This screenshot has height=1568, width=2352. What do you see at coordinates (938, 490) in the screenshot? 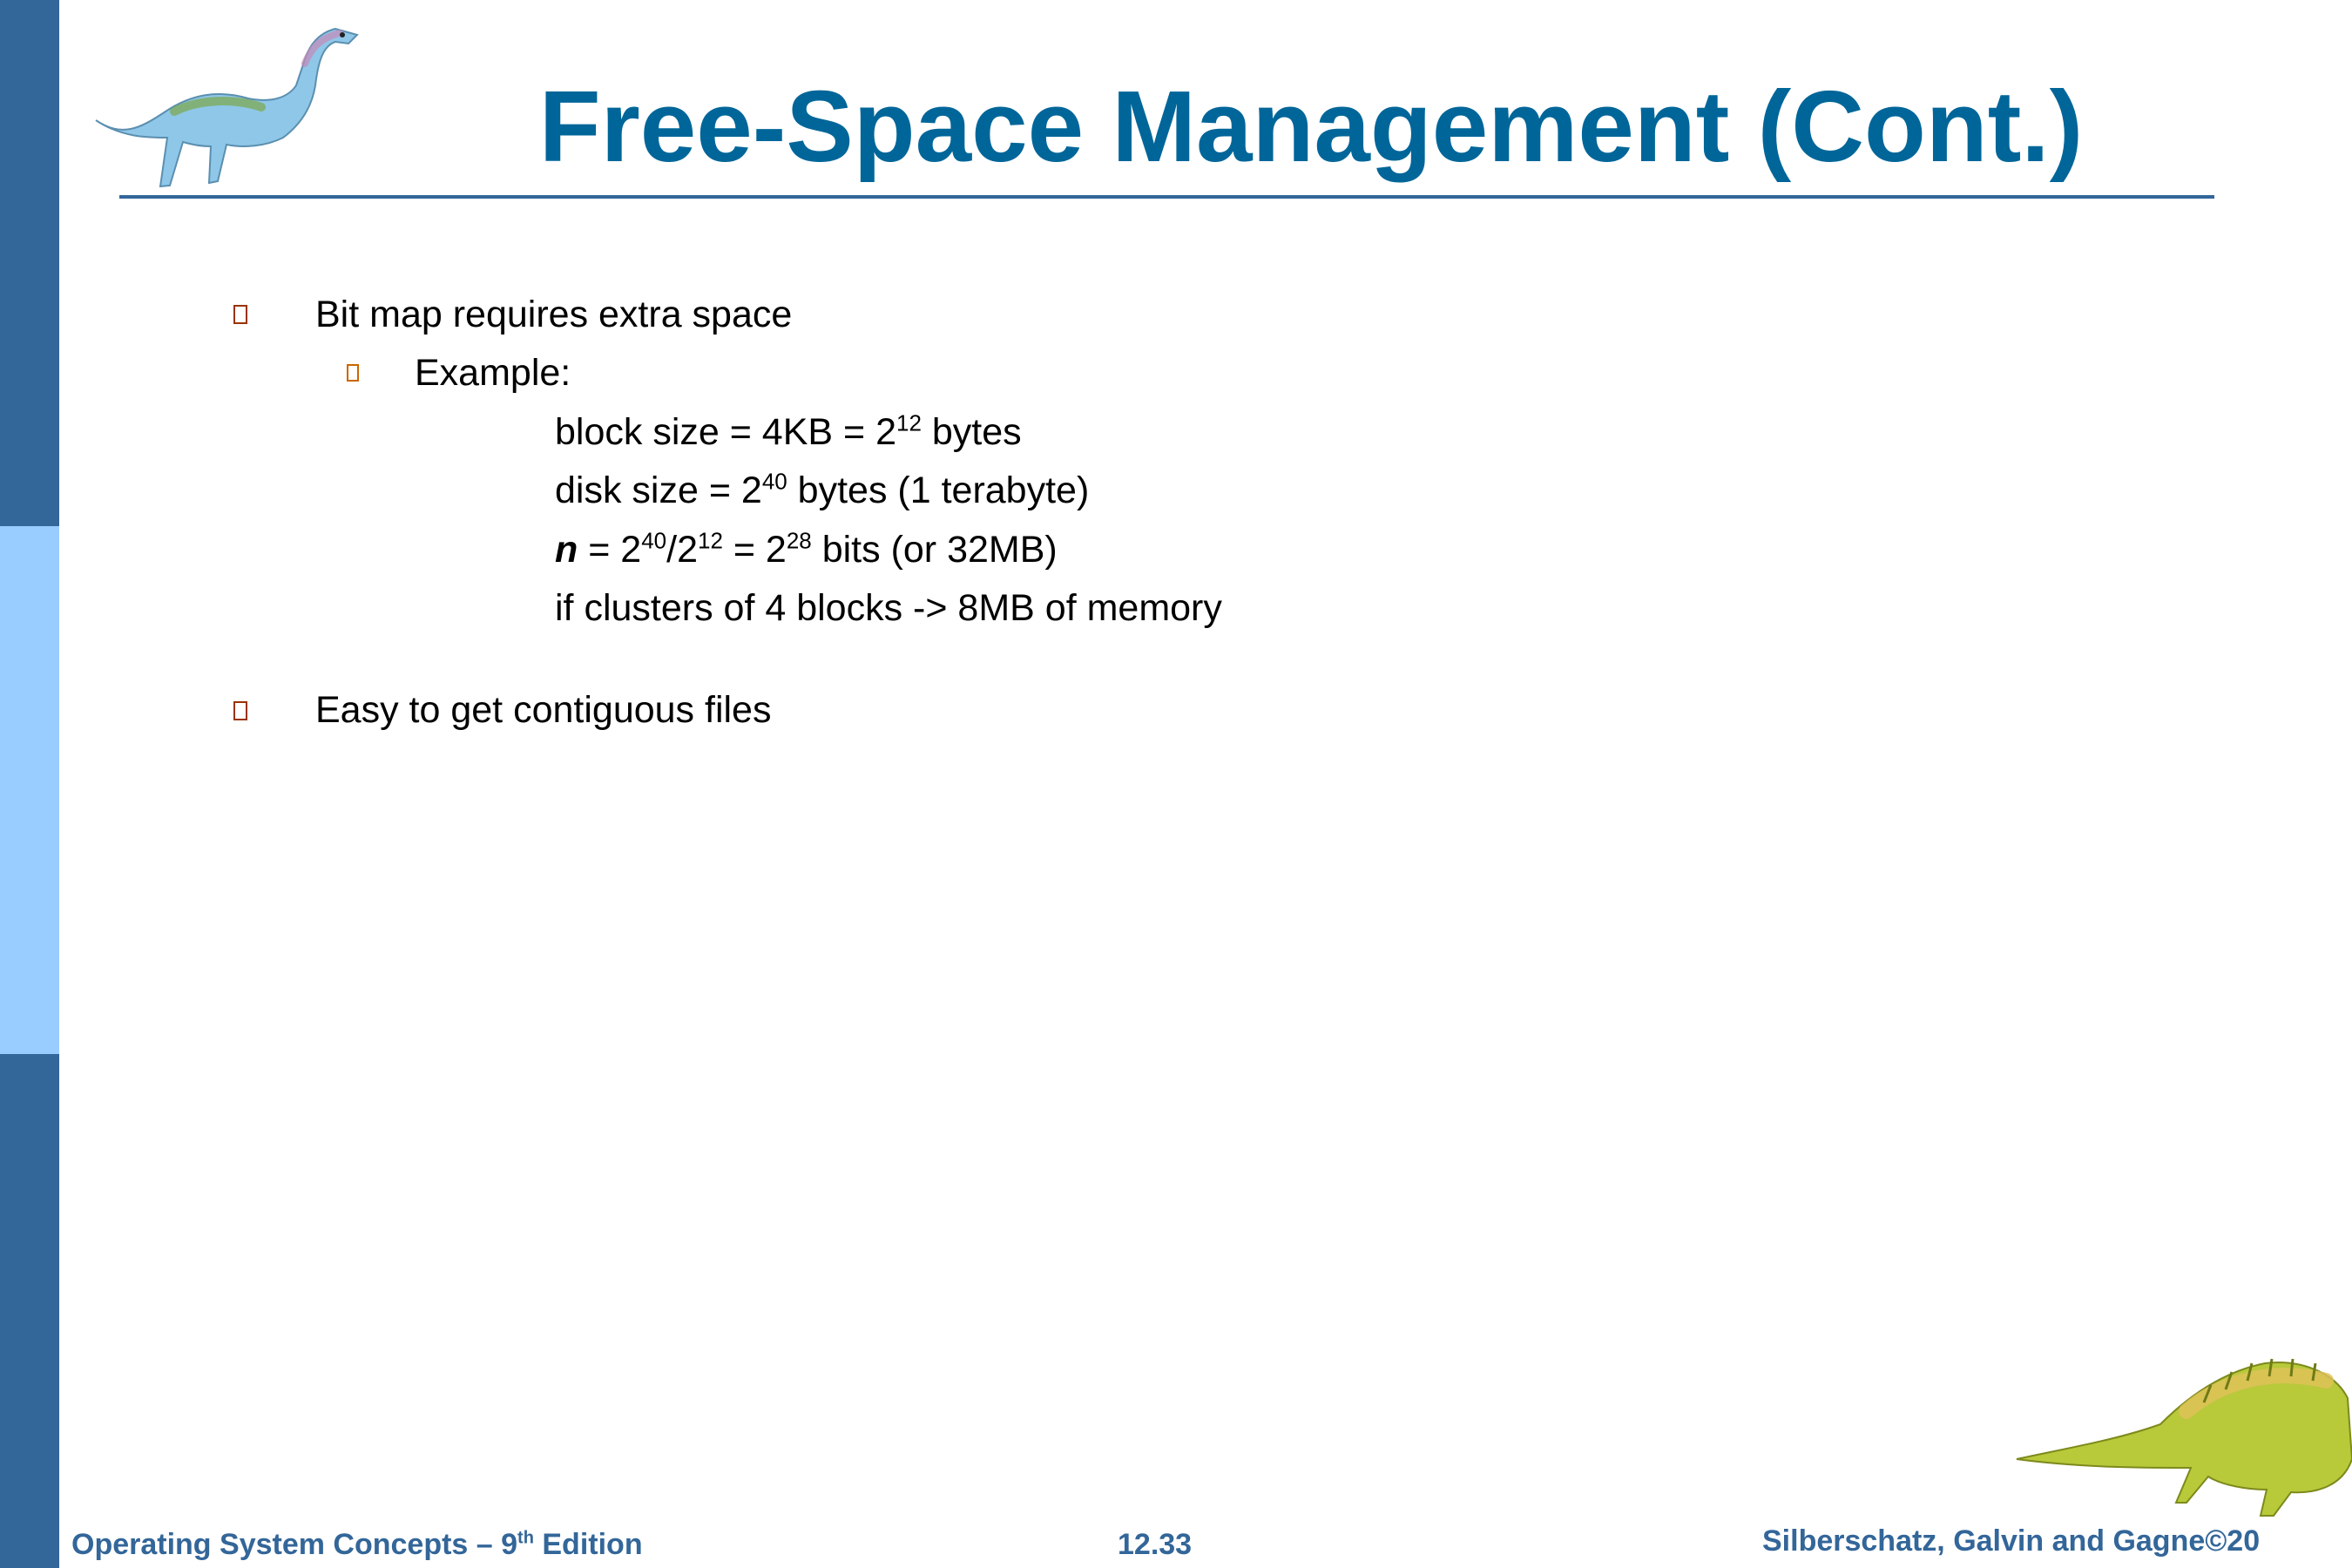
I see `example-text: bytes (1 terabyte)` at bounding box center [938, 490].